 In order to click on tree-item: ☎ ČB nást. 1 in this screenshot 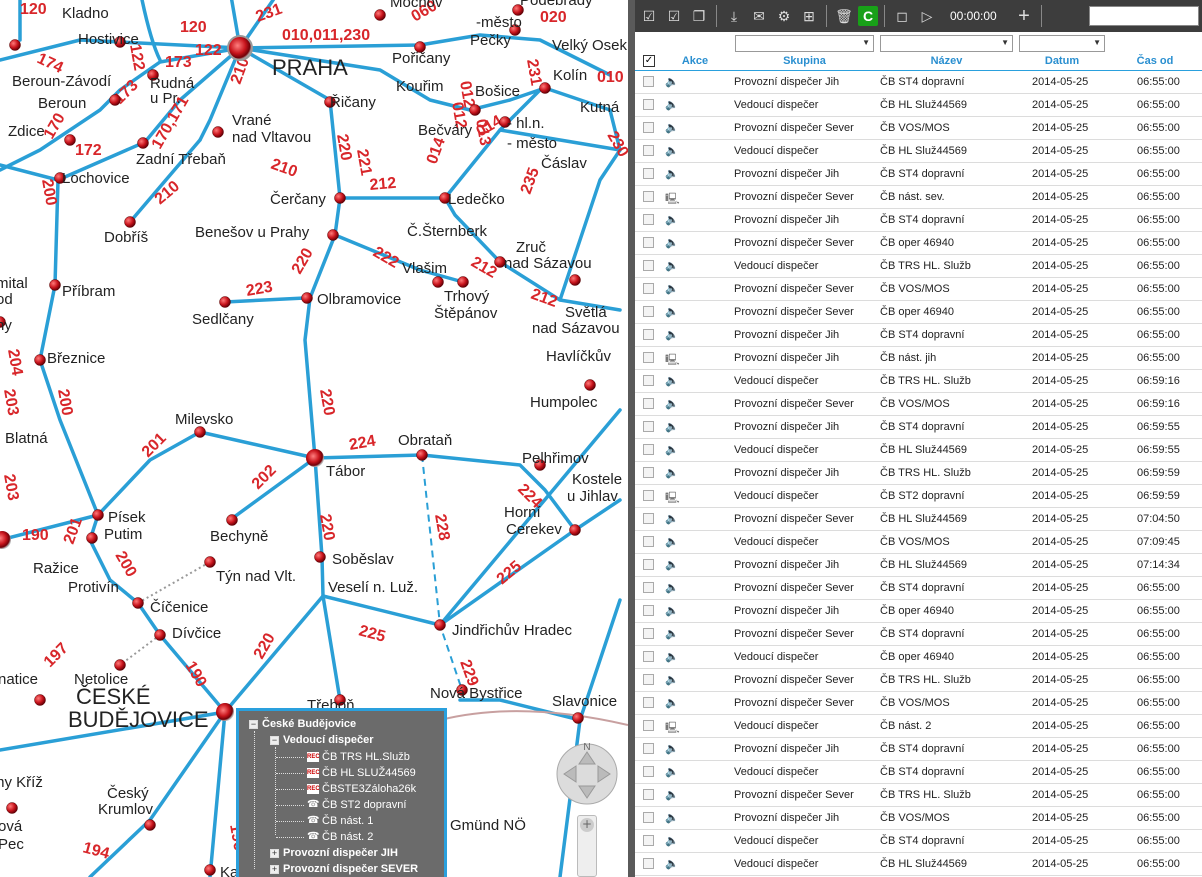, I will do `click(340, 821)`.